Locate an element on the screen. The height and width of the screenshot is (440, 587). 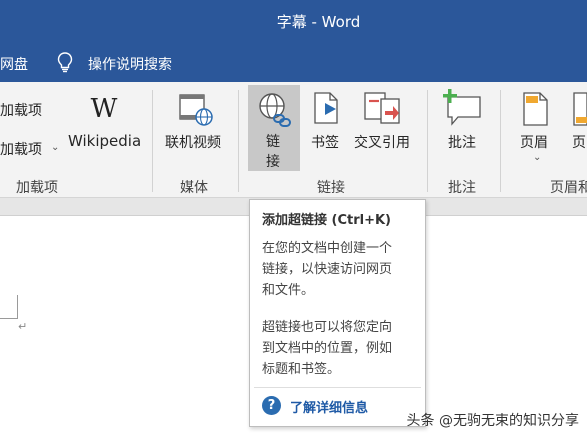
margin-crop-mark is located at coordinates (9, 307).